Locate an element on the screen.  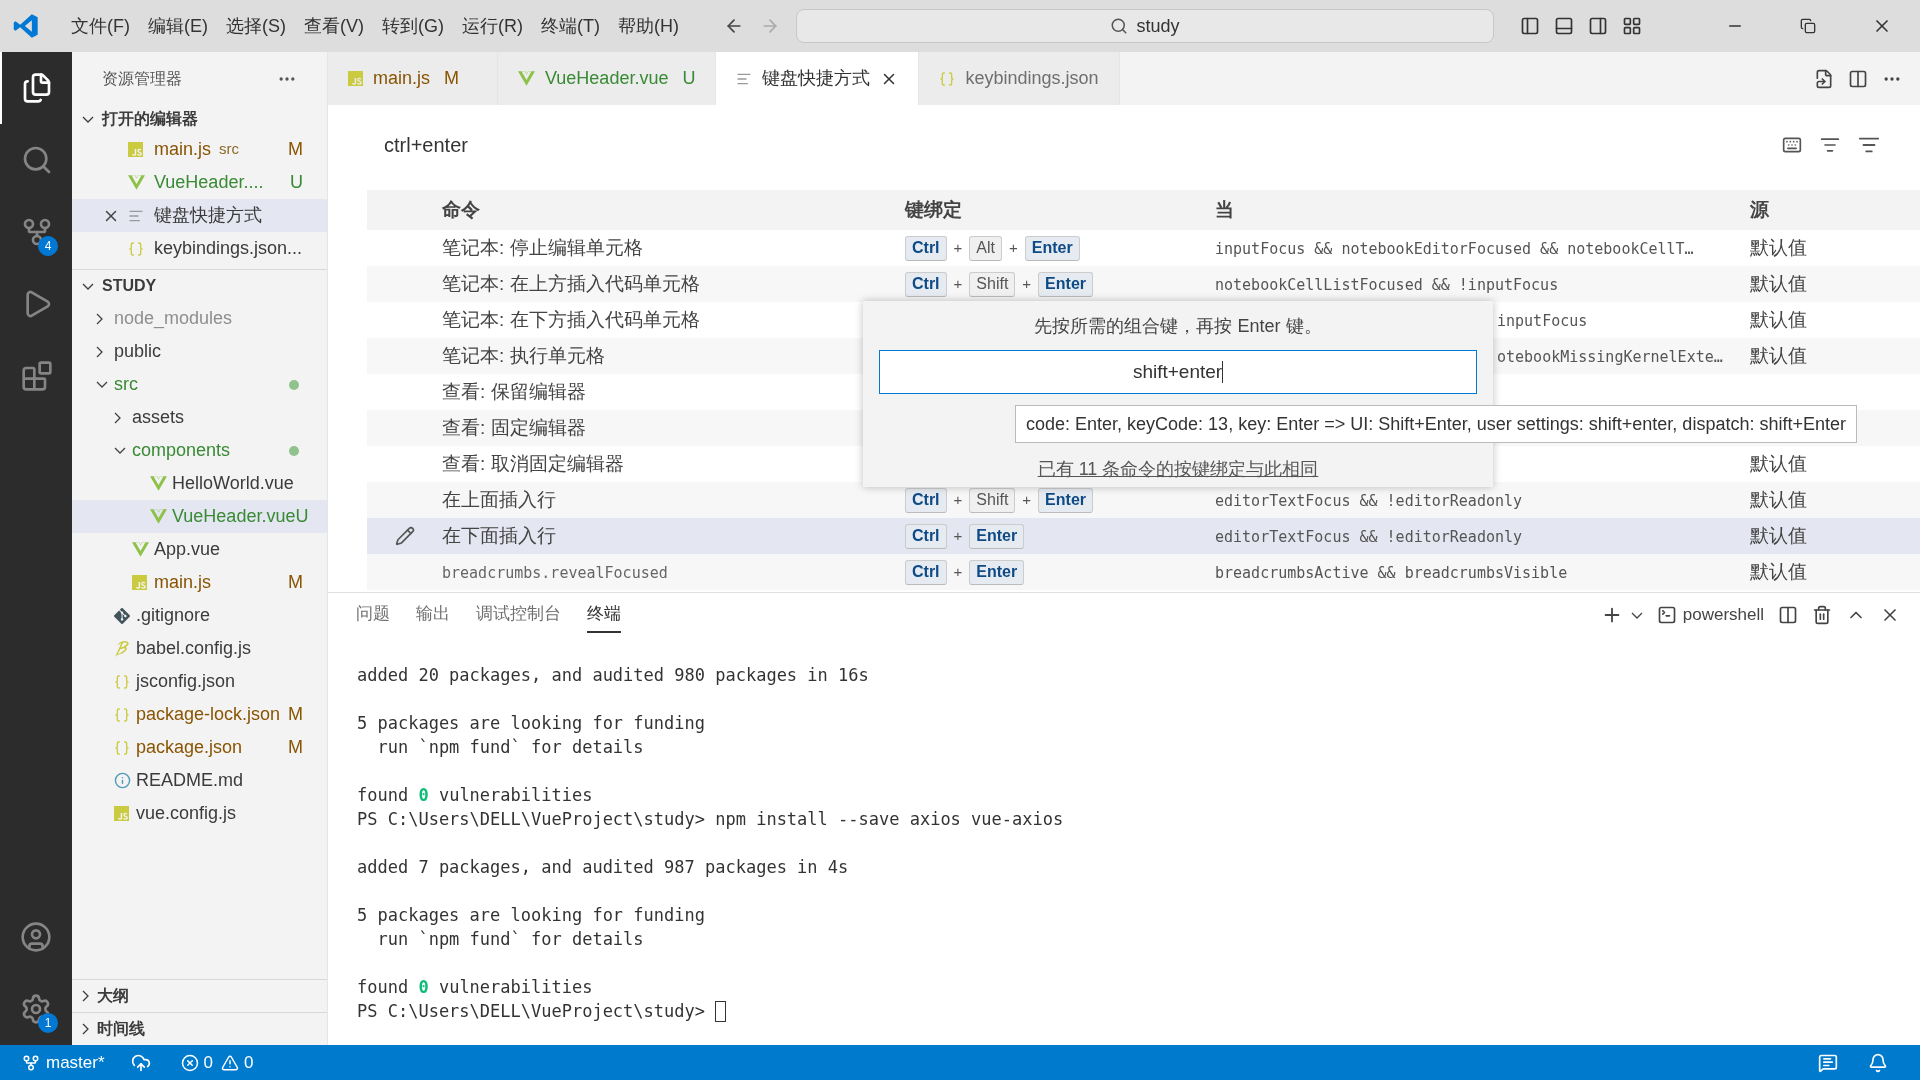
toggle-sidebar-icon is located at coordinates (1529, 26).